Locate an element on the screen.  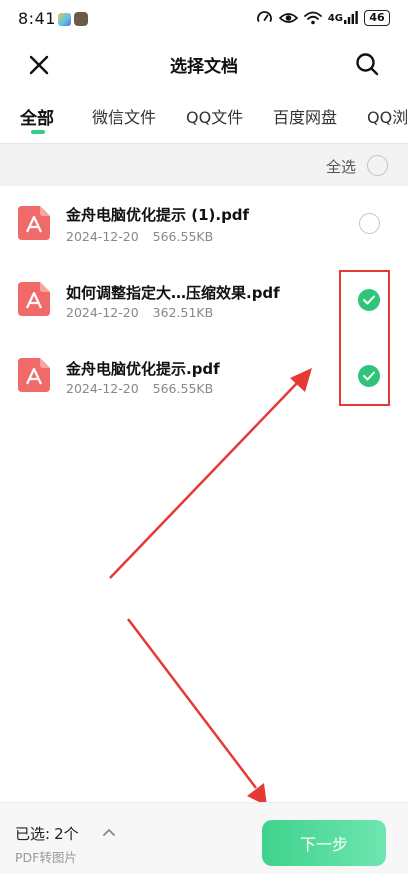
tab-wechat-files: 微信文件 is located at coordinates (124, 116).